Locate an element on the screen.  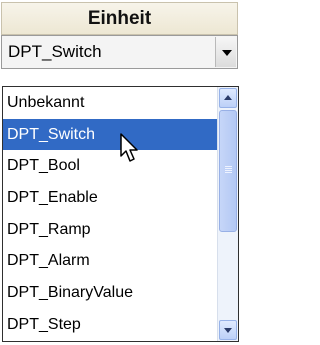
chevron-down-icon is located at coordinates (227, 53).